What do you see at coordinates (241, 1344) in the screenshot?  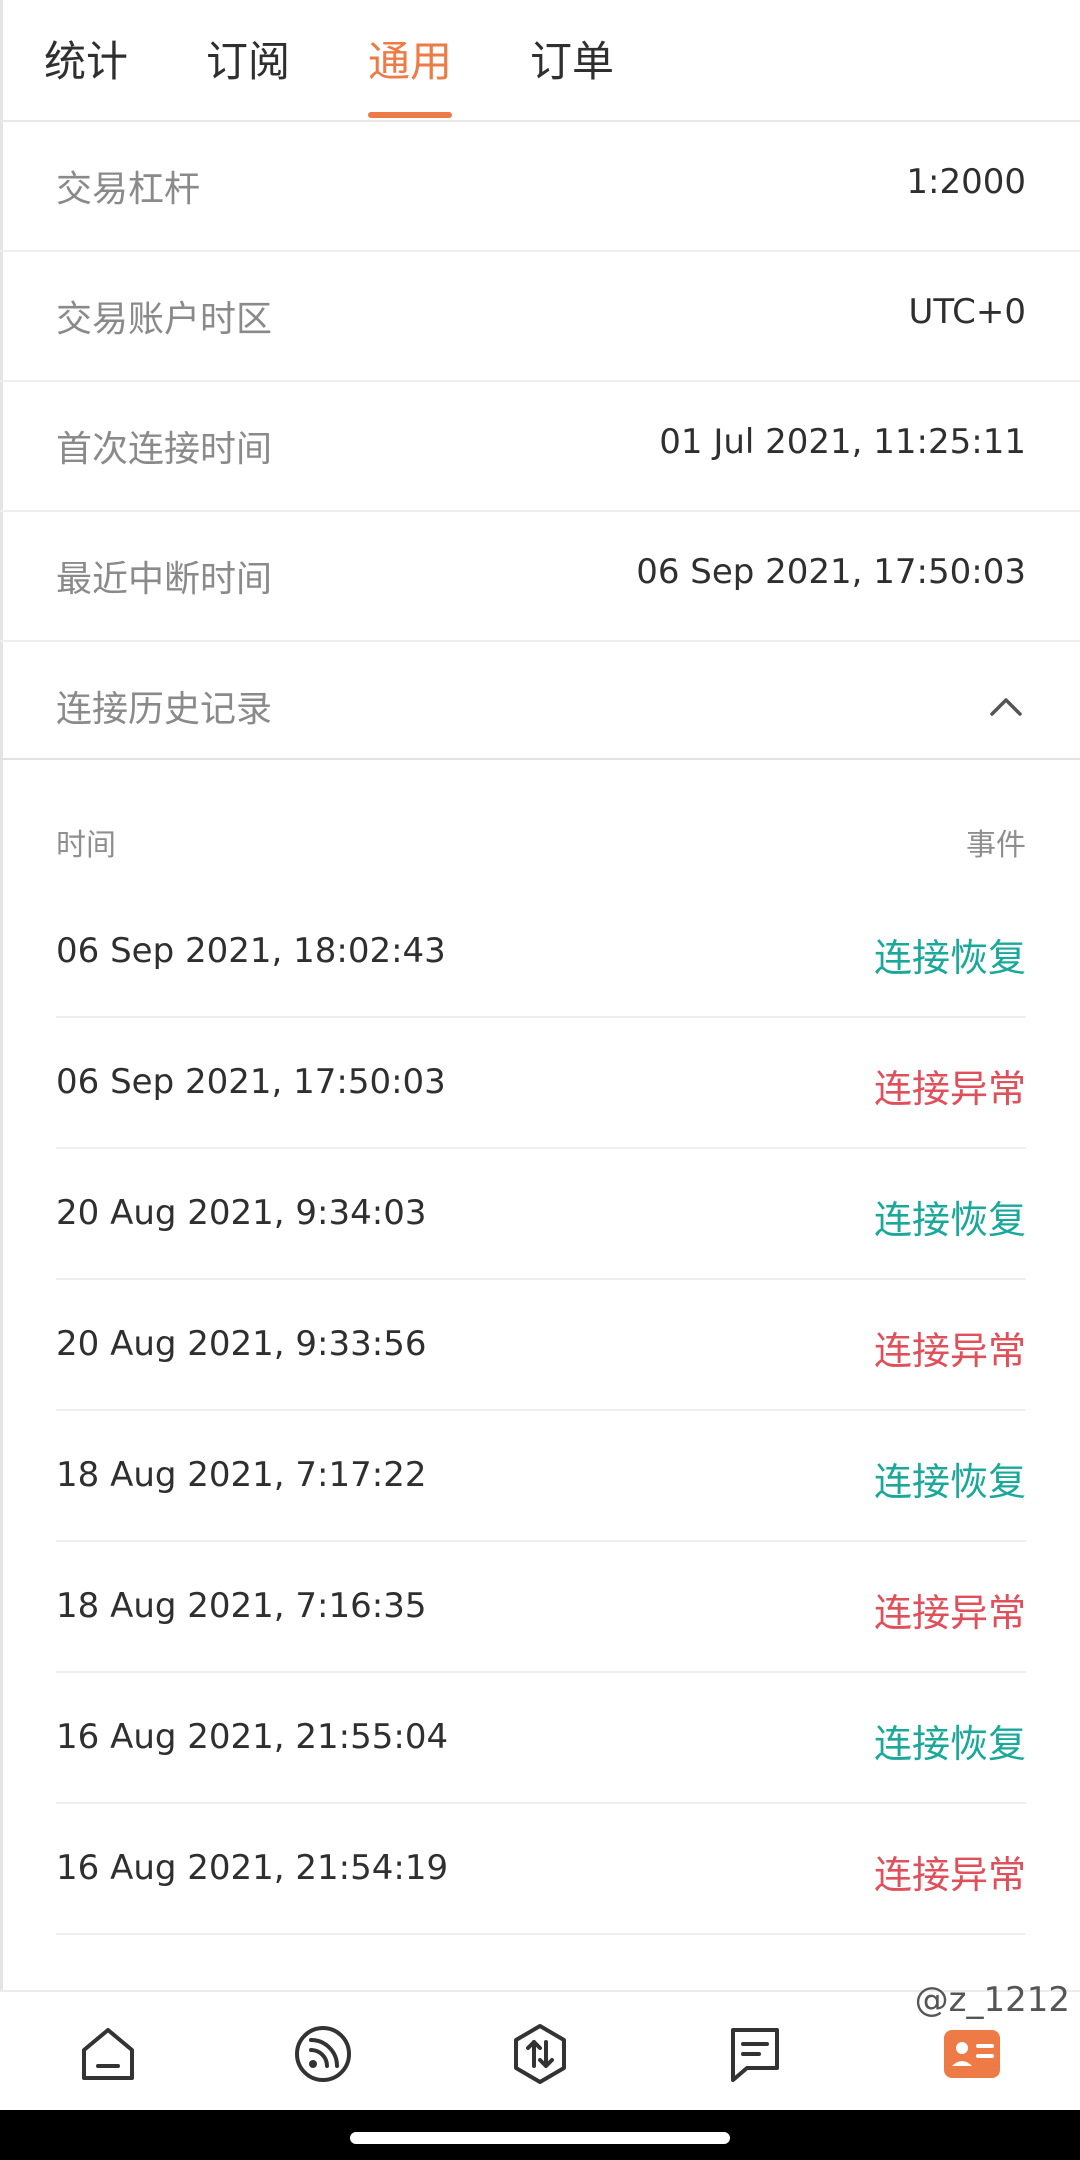 I see `history-time: 20 Aug 2021, 9:33:56` at bounding box center [241, 1344].